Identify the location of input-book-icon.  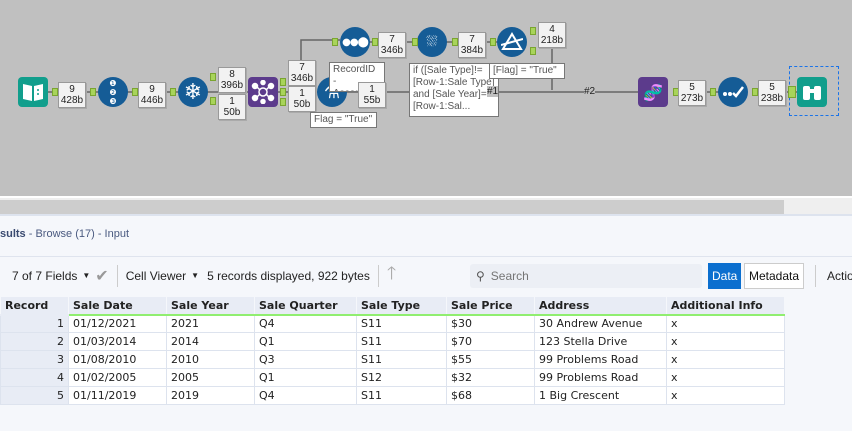
(33, 92).